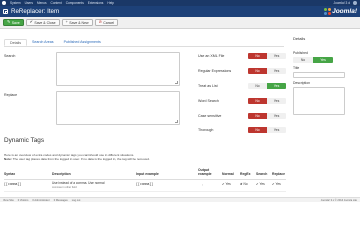 This screenshot has height=240, width=360. What do you see at coordinates (9, 21) in the screenshot?
I see `save-icon: ✎` at bounding box center [9, 21].